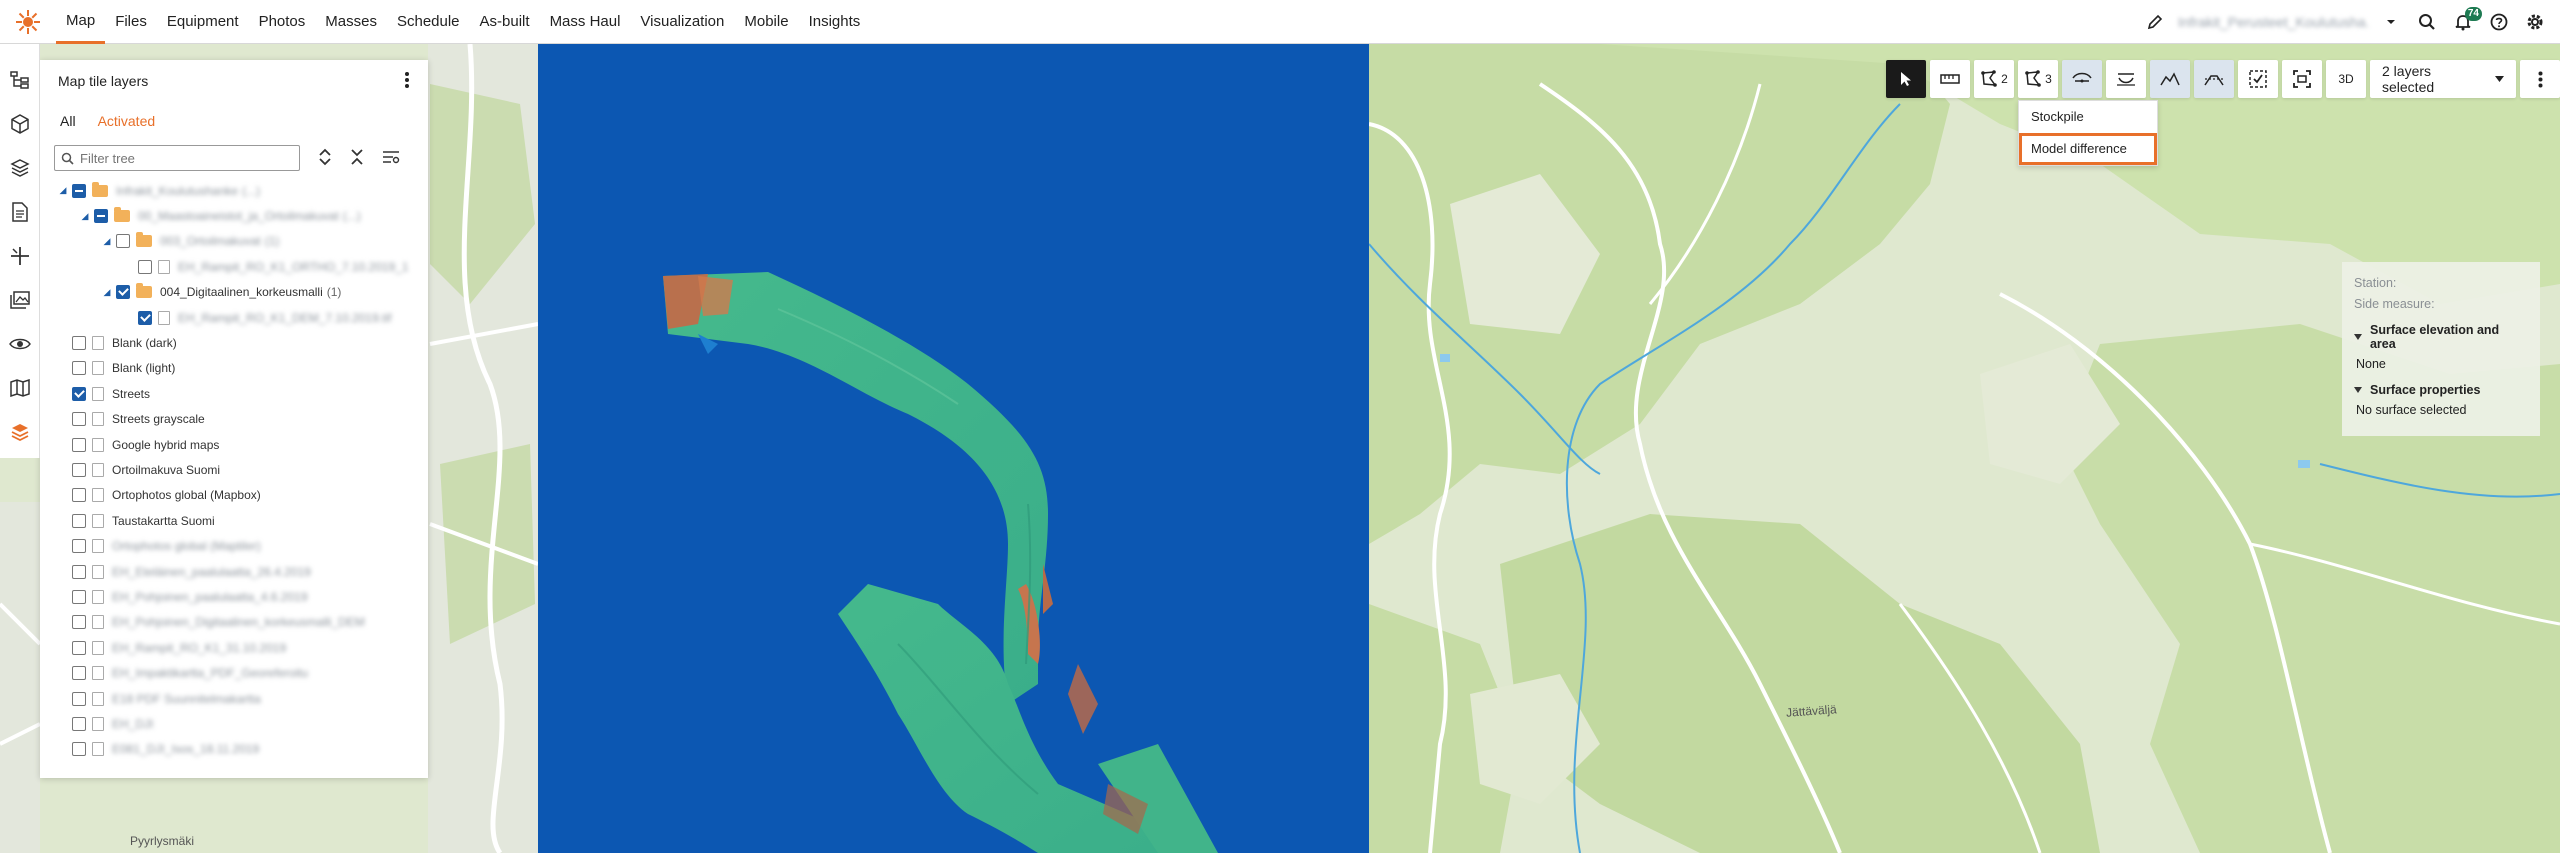  I want to click on menu-item-model-difference: Model difference, so click(2088, 149).